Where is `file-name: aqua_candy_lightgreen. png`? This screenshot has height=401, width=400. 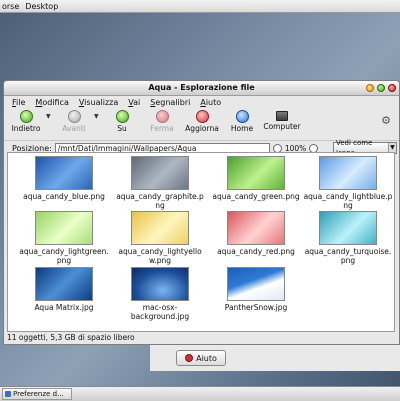 file-name: aqua_candy_lightgreen. png is located at coordinates (64, 256).